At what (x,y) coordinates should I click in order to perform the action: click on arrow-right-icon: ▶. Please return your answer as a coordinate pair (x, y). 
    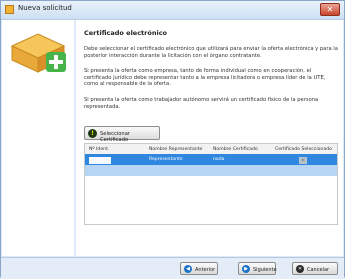
    Looking at the image, I should click on (246, 269).